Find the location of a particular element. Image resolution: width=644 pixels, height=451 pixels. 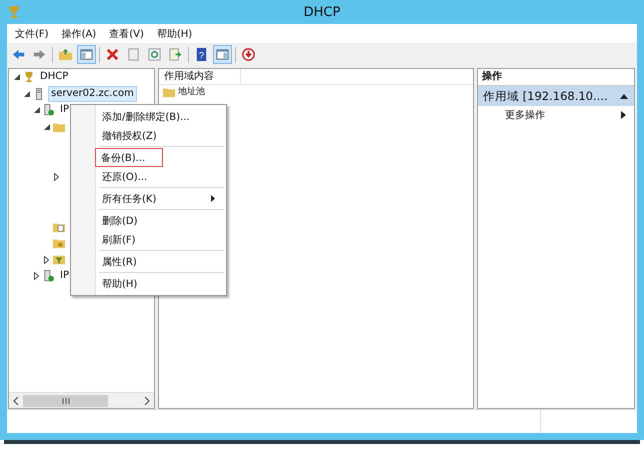

tree-item: server02.zc.com is located at coordinates (92, 94).